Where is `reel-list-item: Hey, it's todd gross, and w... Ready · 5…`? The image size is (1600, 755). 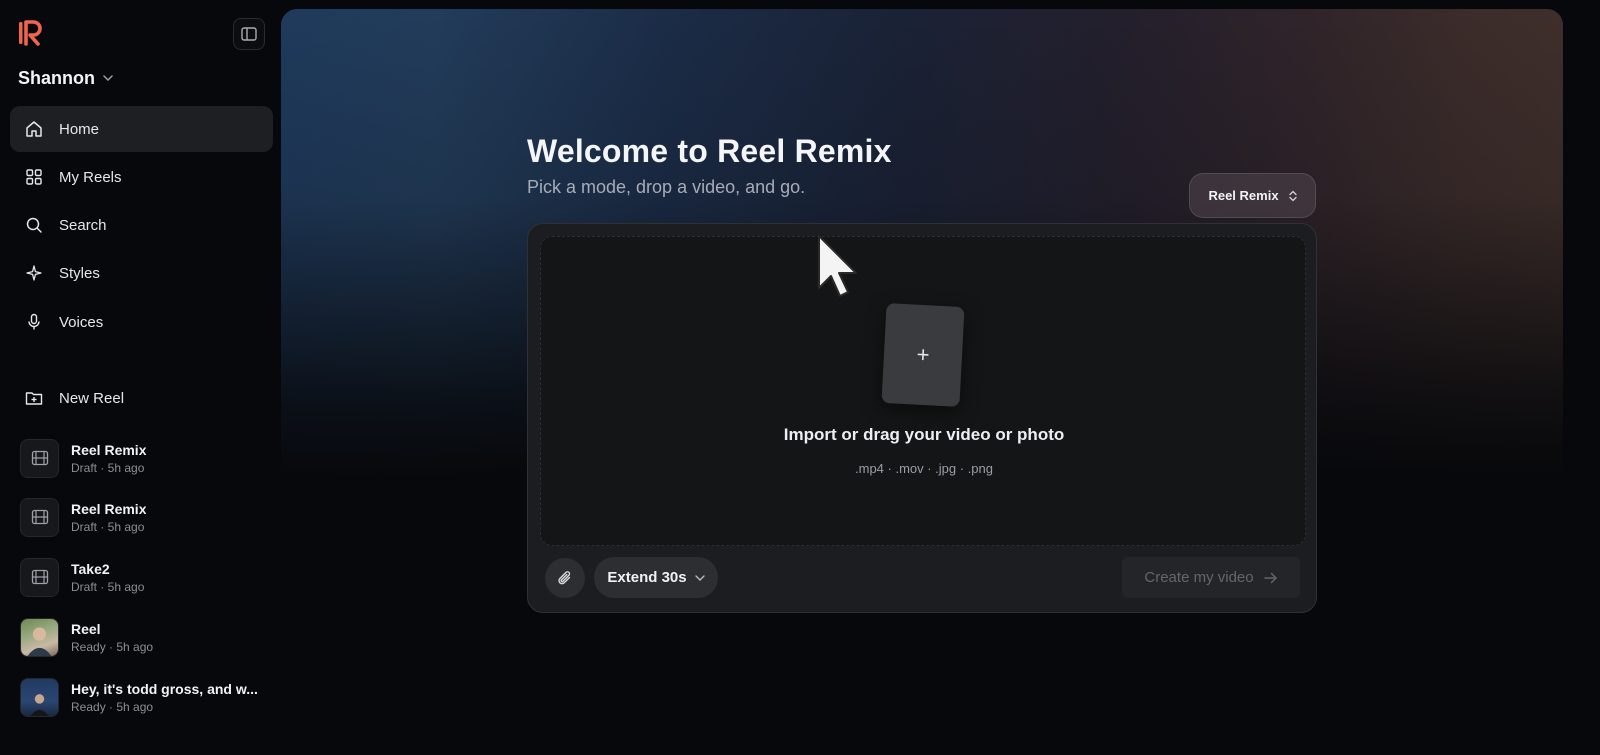
reel-list-item: Hey, it's todd gross, and w... Ready · 5… is located at coordinates (147, 697).